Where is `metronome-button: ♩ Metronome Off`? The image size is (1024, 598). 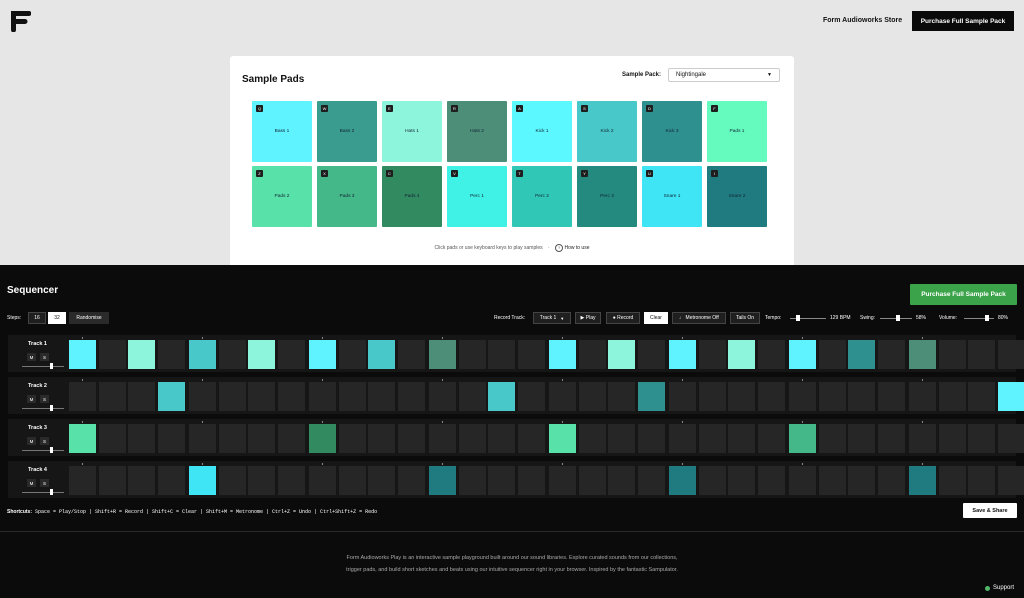
metronome-button: ♩ Metronome Off is located at coordinates (699, 318).